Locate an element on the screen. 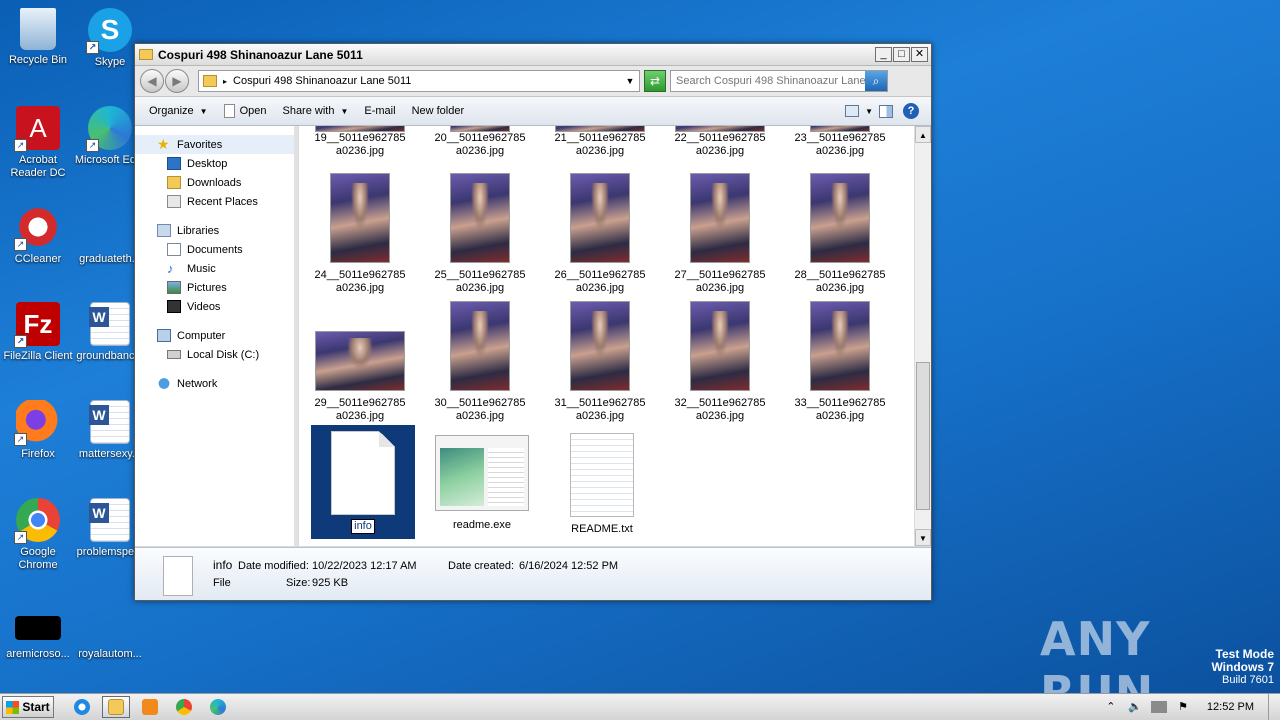 The image size is (1280, 720). nav-item-local-disk: Local Disk (C:) is located at coordinates (214, 354).